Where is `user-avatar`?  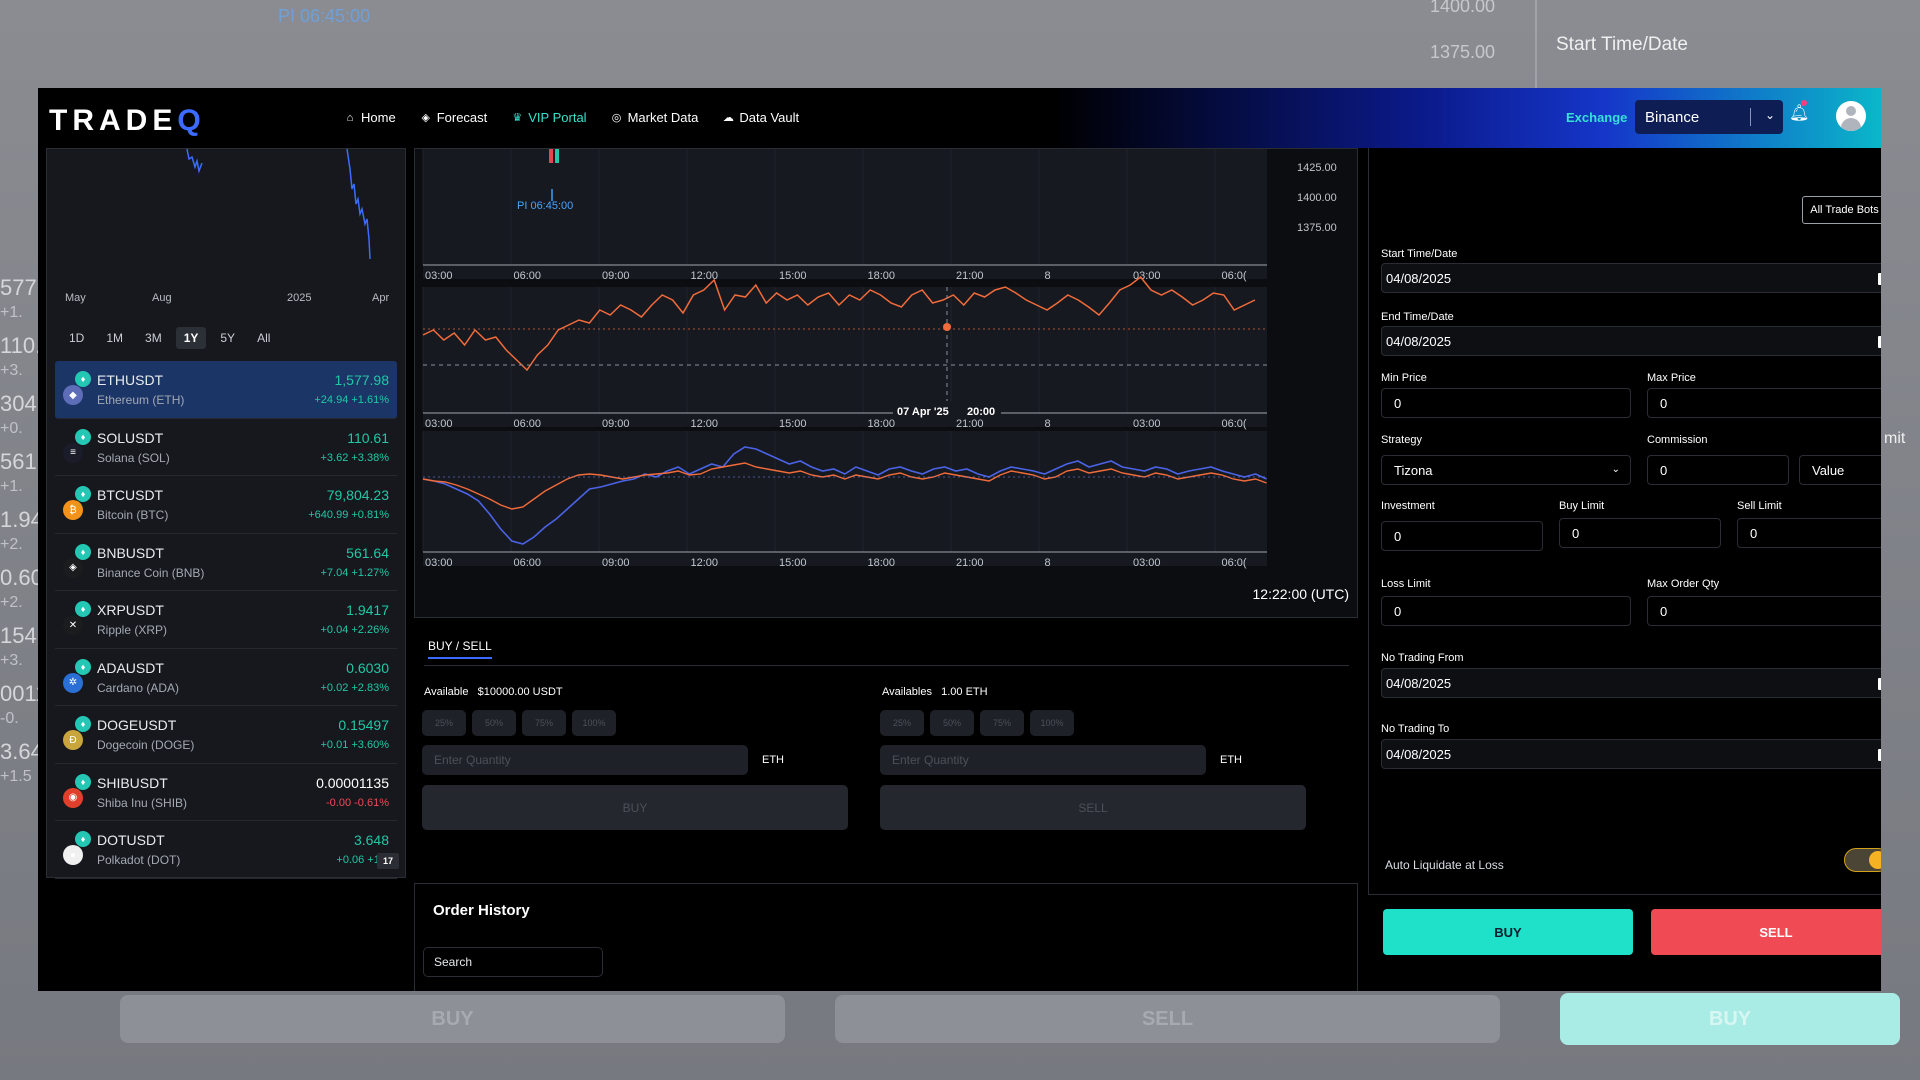
user-avatar is located at coordinates (1851, 116).